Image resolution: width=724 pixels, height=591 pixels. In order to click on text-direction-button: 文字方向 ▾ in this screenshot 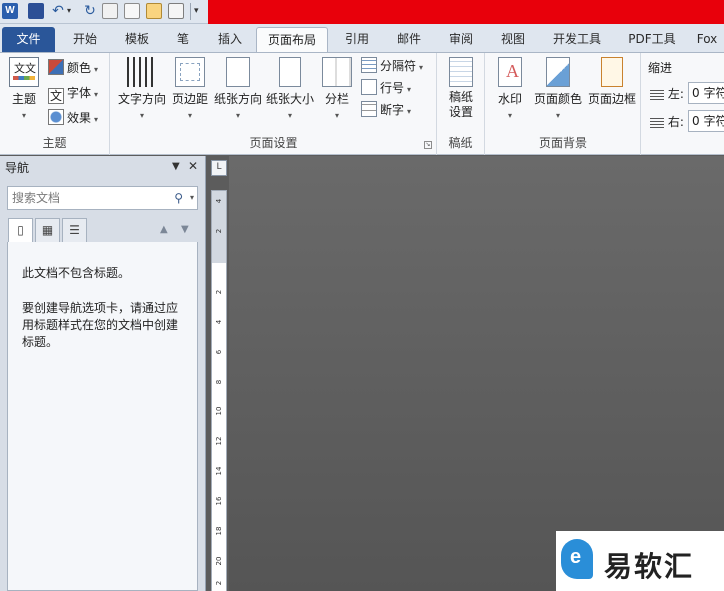, I will do `click(142, 88)`.